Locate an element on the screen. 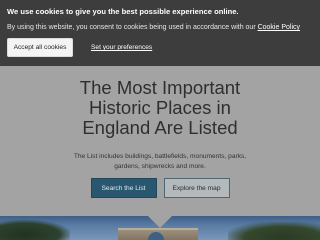 This screenshot has width=320, height=240. section-notch-arrow is located at coordinates (160, 222).